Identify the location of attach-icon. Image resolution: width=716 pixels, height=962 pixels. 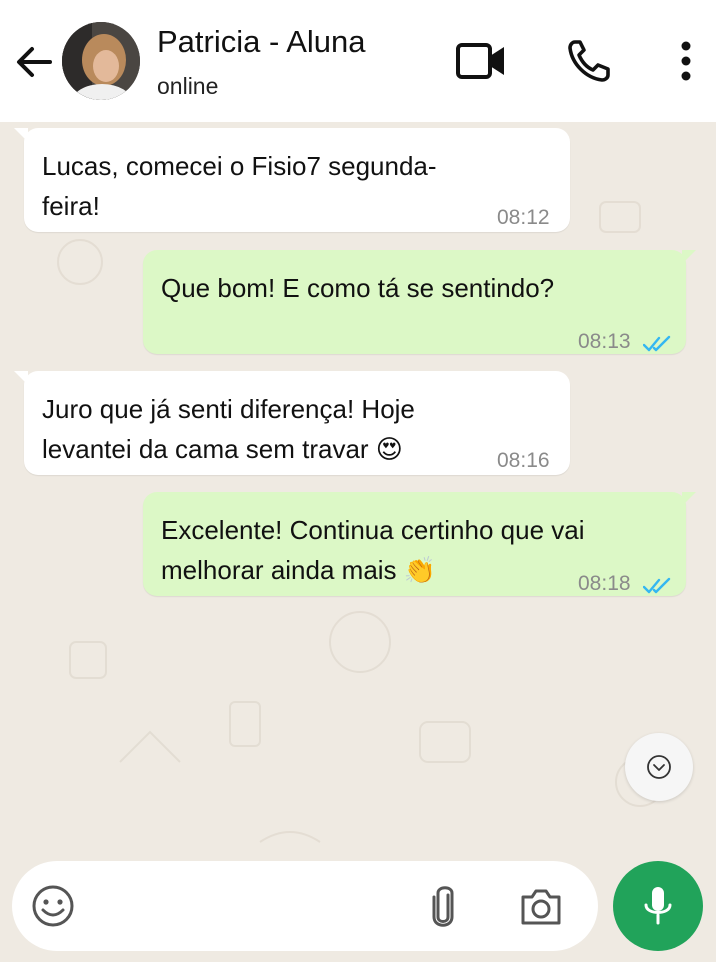
(443, 907).